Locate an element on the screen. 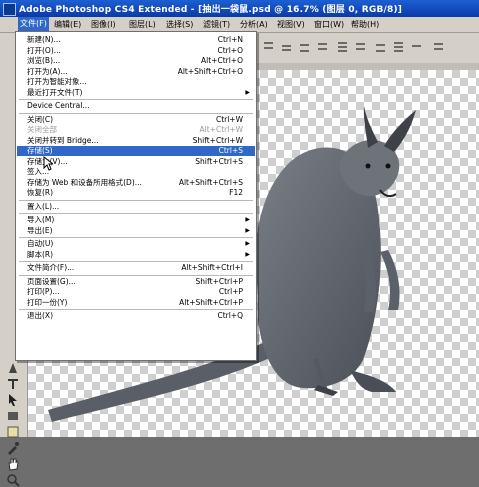  pen-tool-icon is located at coordinates (13, 368).